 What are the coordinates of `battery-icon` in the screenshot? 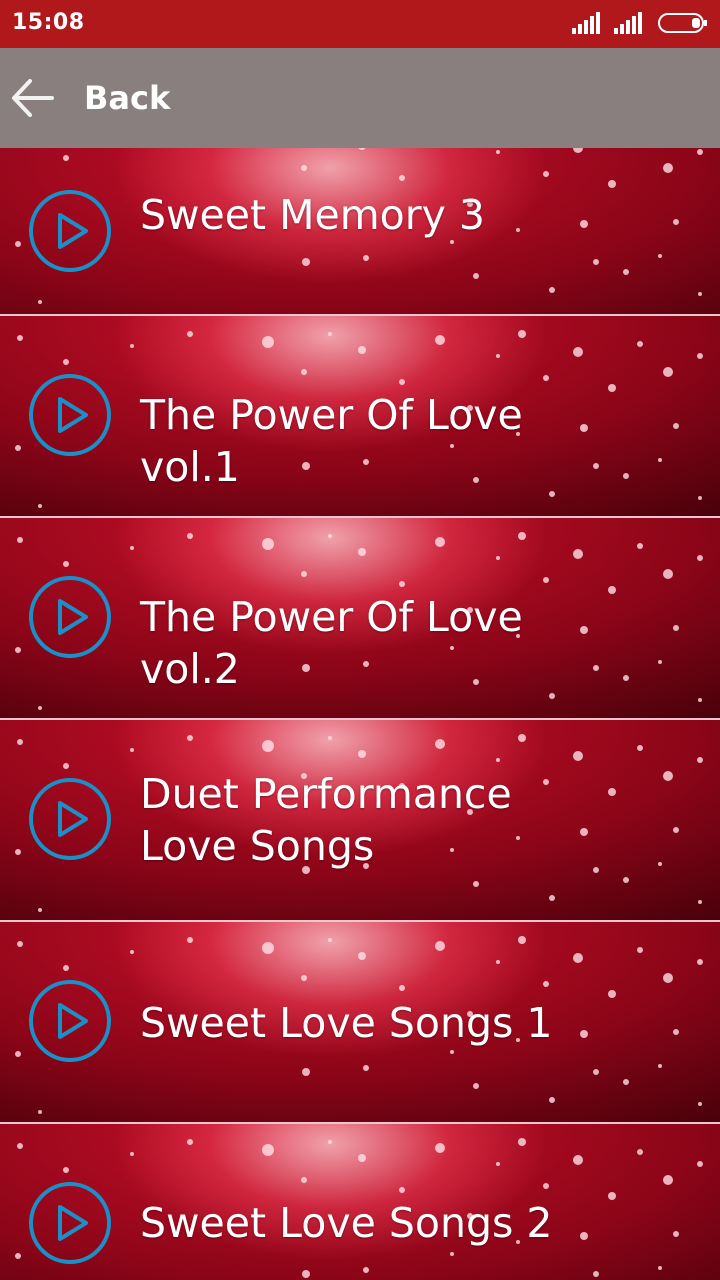 It's located at (682, 23).